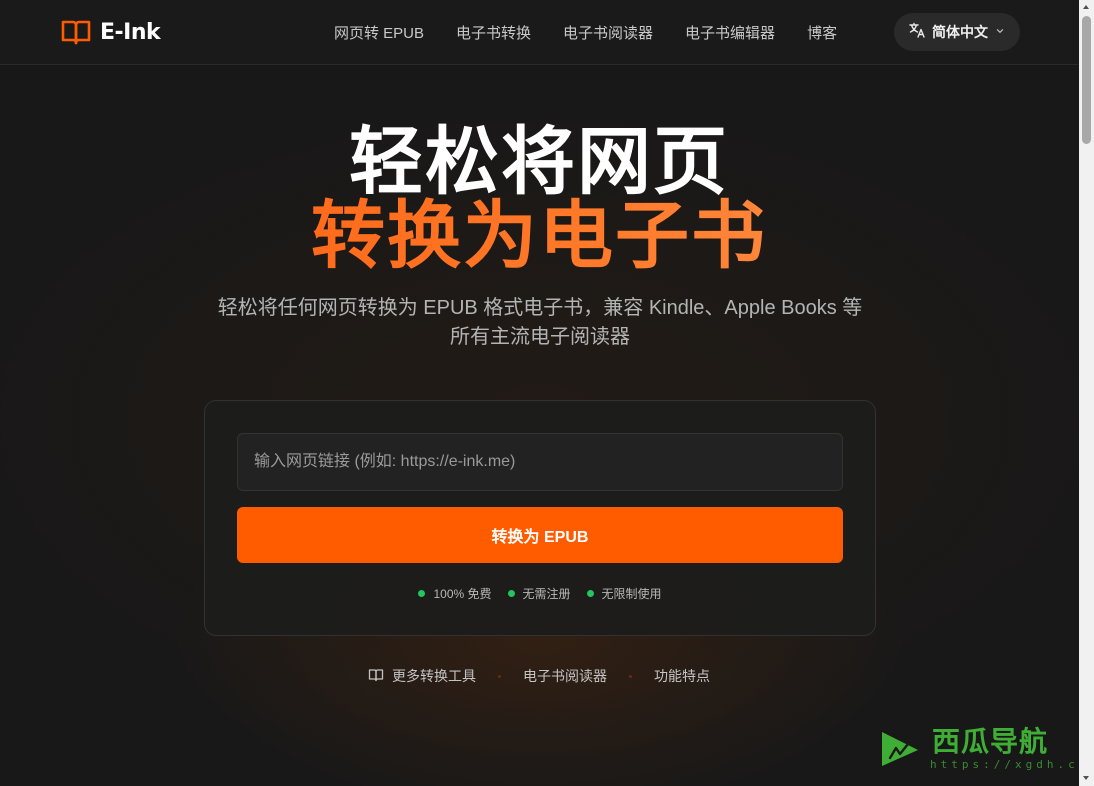 The image size is (1094, 786). Describe the element at coordinates (565, 676) in the screenshot. I see `ebook-reader-link: 电子书阅读器` at that location.